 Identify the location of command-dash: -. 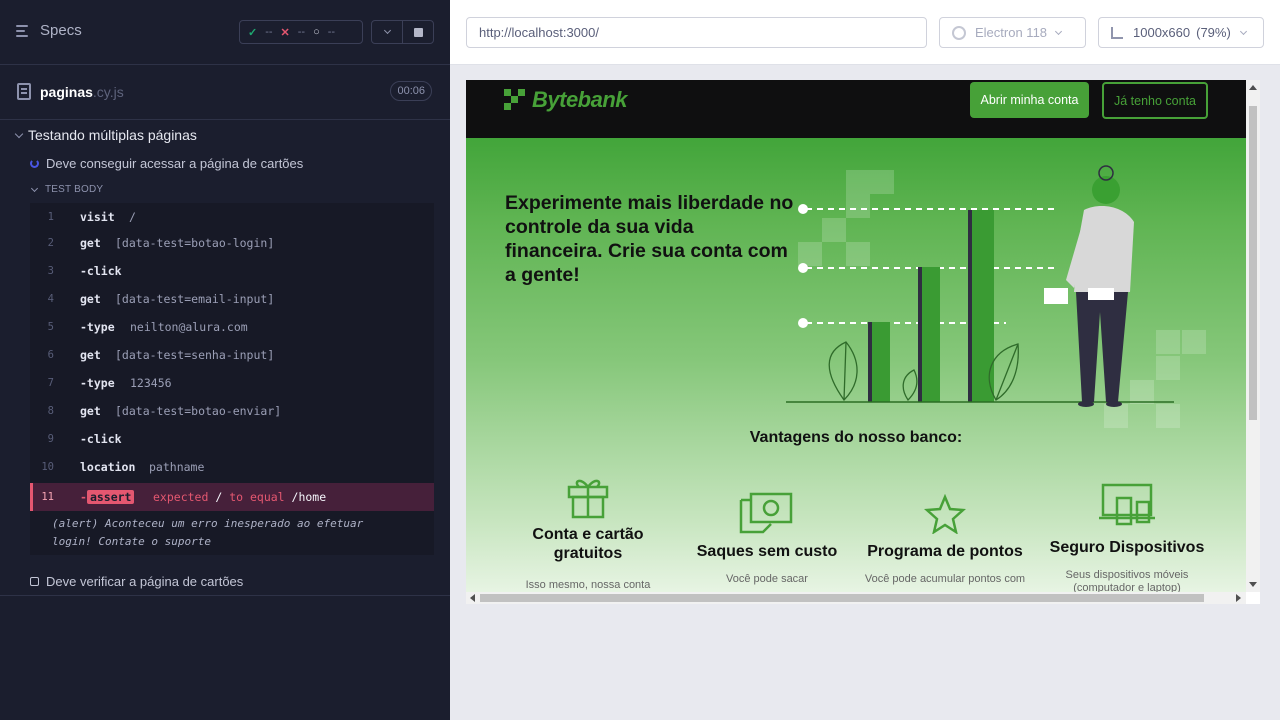
(83, 497).